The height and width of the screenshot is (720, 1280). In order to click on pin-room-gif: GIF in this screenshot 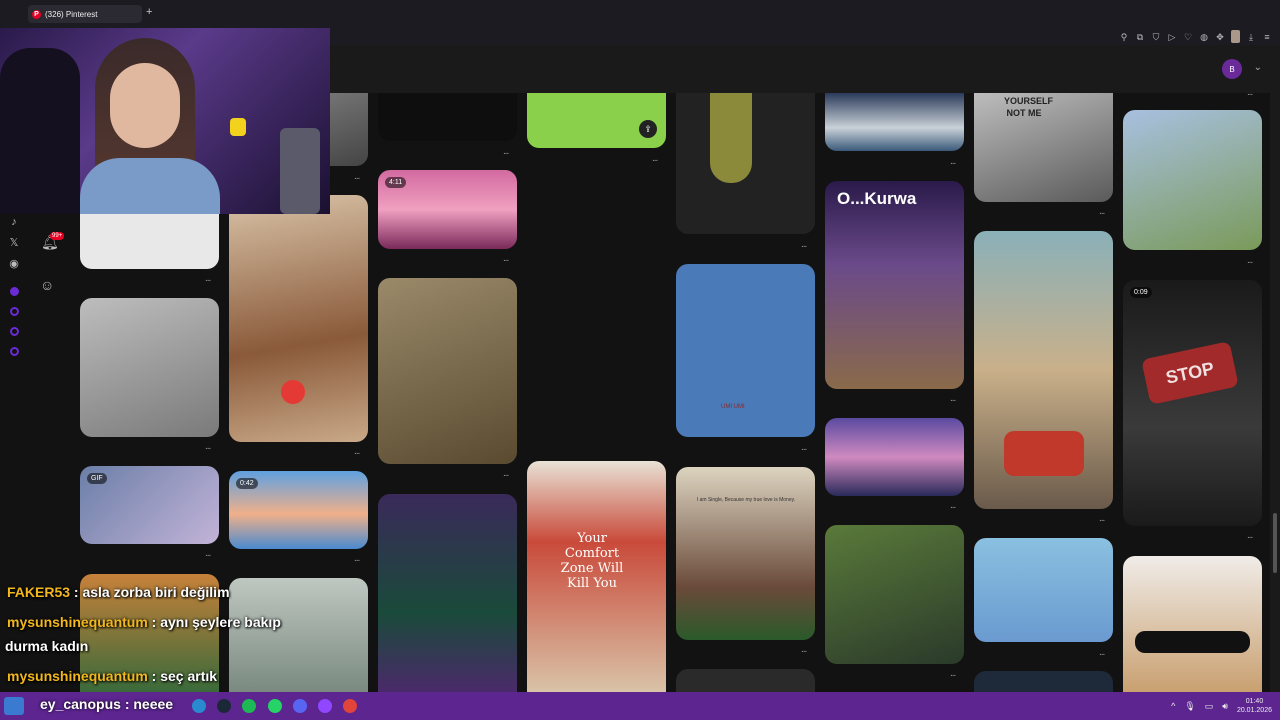, I will do `click(149, 505)`.